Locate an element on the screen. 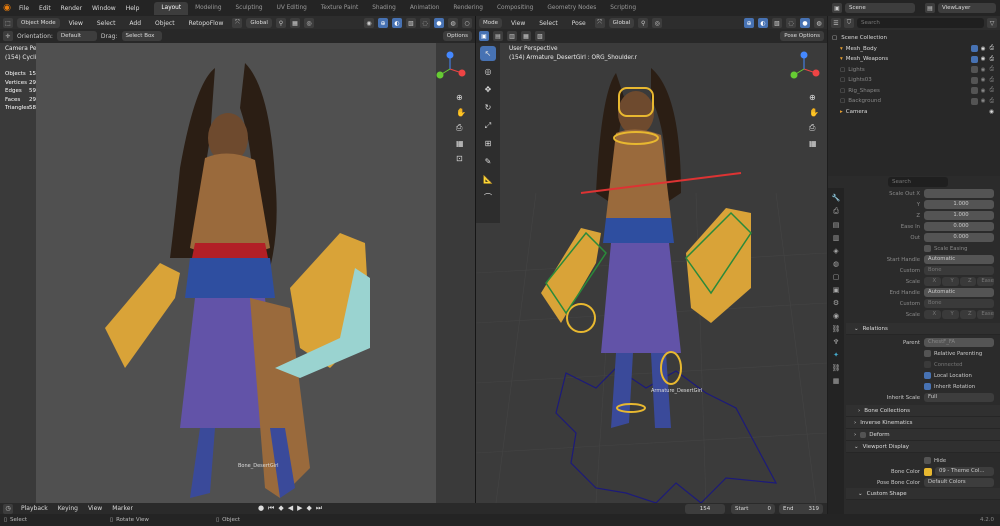 The image size is (1000, 526). grid-icon: ▦ is located at coordinates (461, 143).